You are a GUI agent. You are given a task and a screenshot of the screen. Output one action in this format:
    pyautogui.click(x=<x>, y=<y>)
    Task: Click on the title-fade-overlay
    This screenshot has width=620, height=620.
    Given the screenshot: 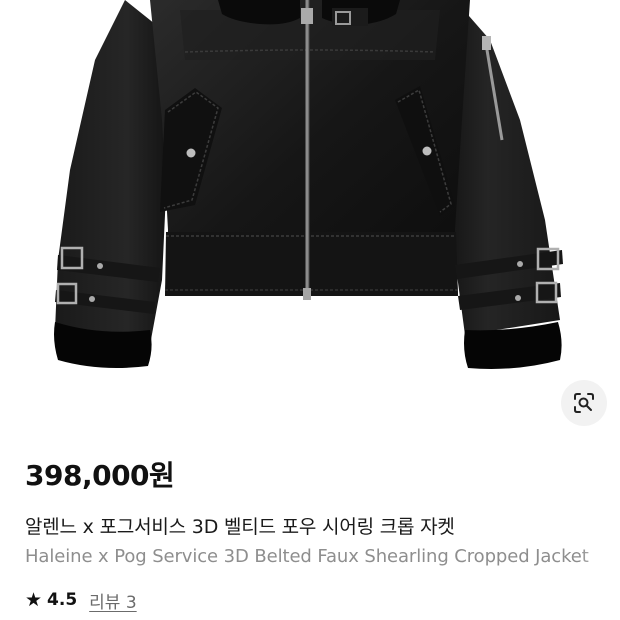 What is the action you would take?
    pyautogui.click(x=600, y=559)
    